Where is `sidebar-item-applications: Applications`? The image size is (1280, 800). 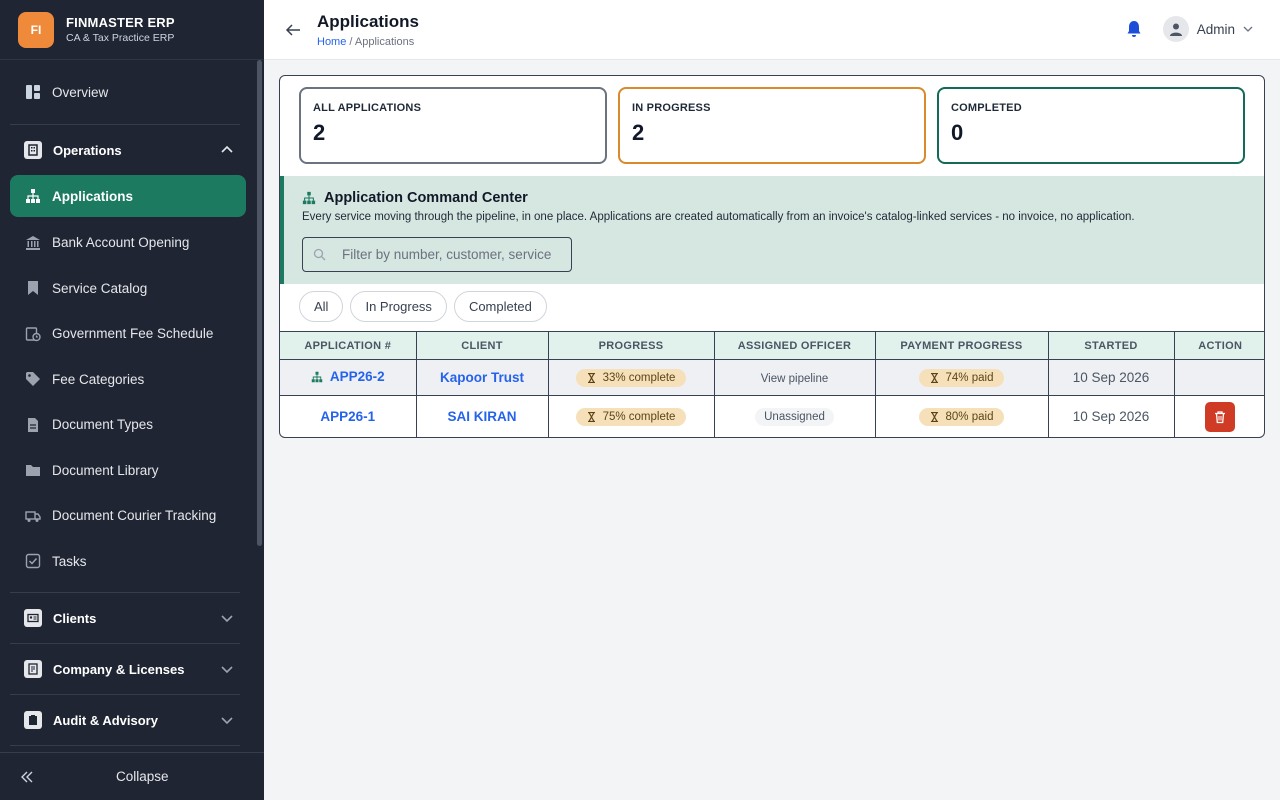 sidebar-item-applications: Applications is located at coordinates (128, 196).